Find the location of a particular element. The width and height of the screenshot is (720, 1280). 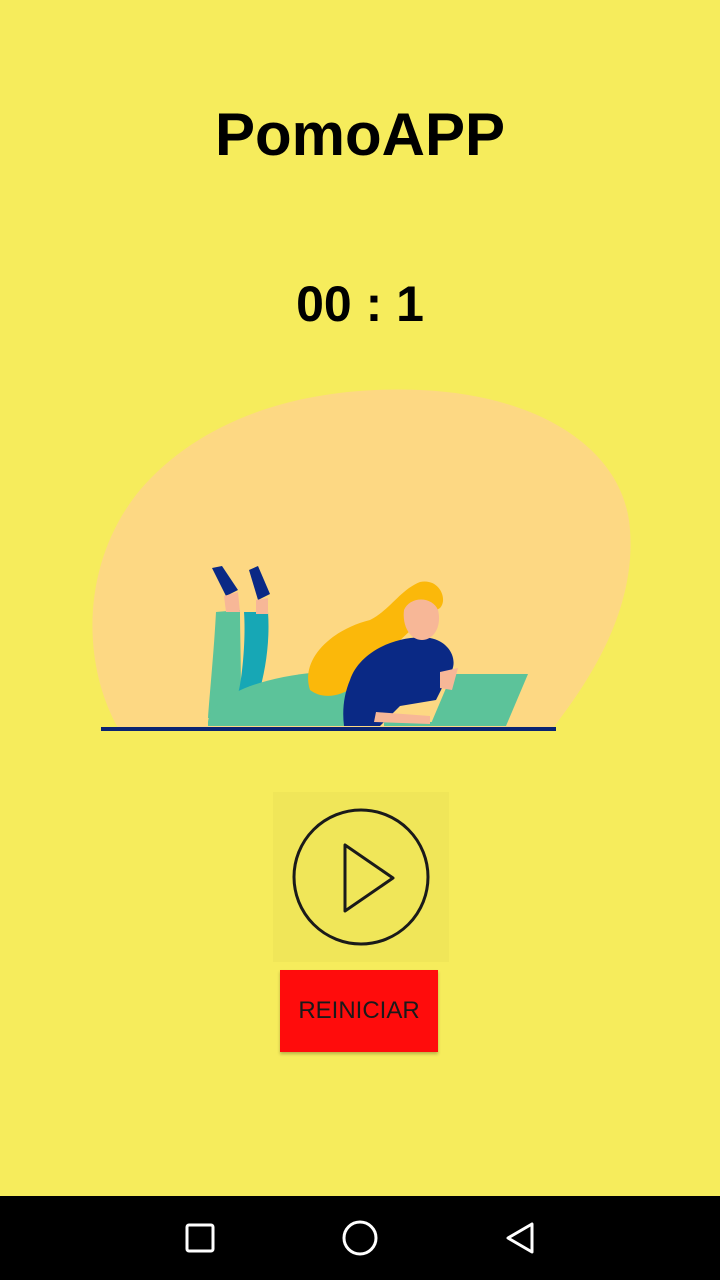

app-title: PomoAPP is located at coordinates (360, 134).